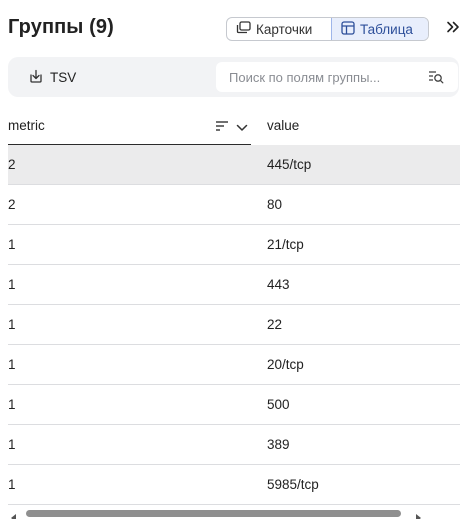 This screenshot has width=472, height=519. Describe the element at coordinates (234, 445) in the screenshot. I see `table-row: 1 389` at that location.